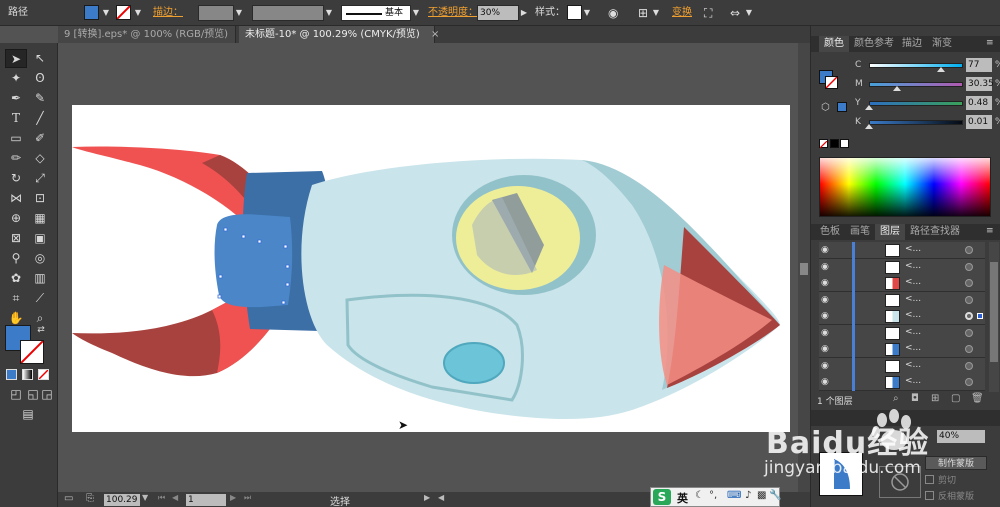 The image size is (1000, 507). I want to click on gradient-tool-icon: ▣, so click(40, 238).